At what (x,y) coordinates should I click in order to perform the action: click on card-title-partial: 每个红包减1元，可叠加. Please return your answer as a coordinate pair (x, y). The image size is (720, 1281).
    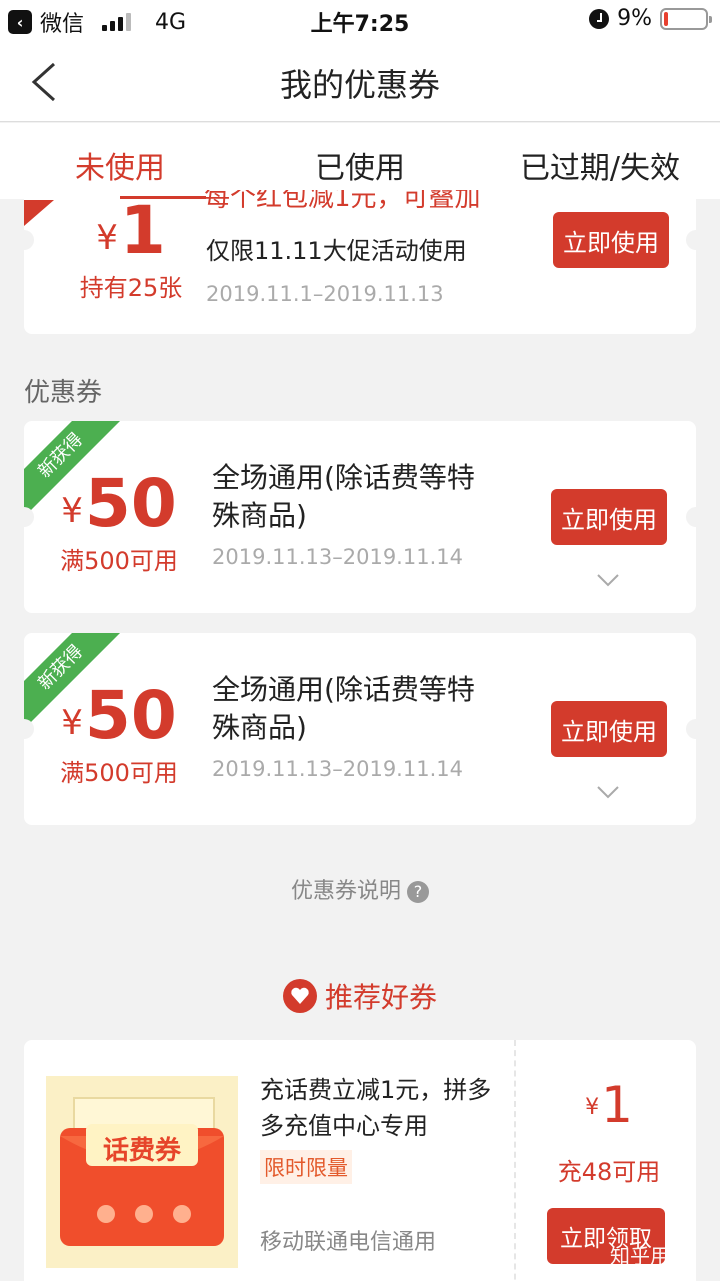
    Looking at the image, I should click on (342, 201).